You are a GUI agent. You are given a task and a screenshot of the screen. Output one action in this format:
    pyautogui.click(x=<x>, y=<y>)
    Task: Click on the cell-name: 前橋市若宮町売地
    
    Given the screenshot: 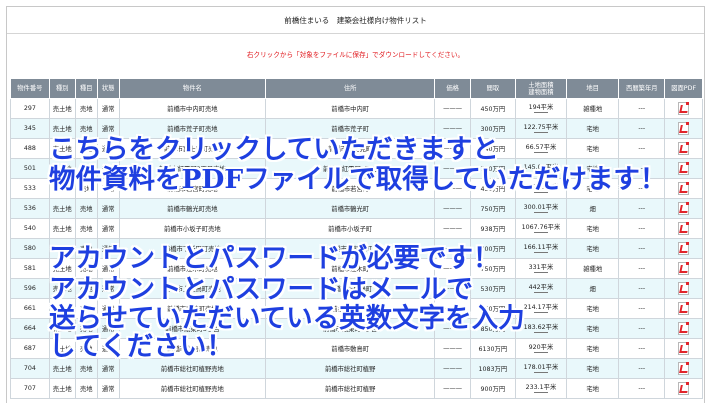 What is the action you would take?
    pyautogui.click(x=192, y=188)
    